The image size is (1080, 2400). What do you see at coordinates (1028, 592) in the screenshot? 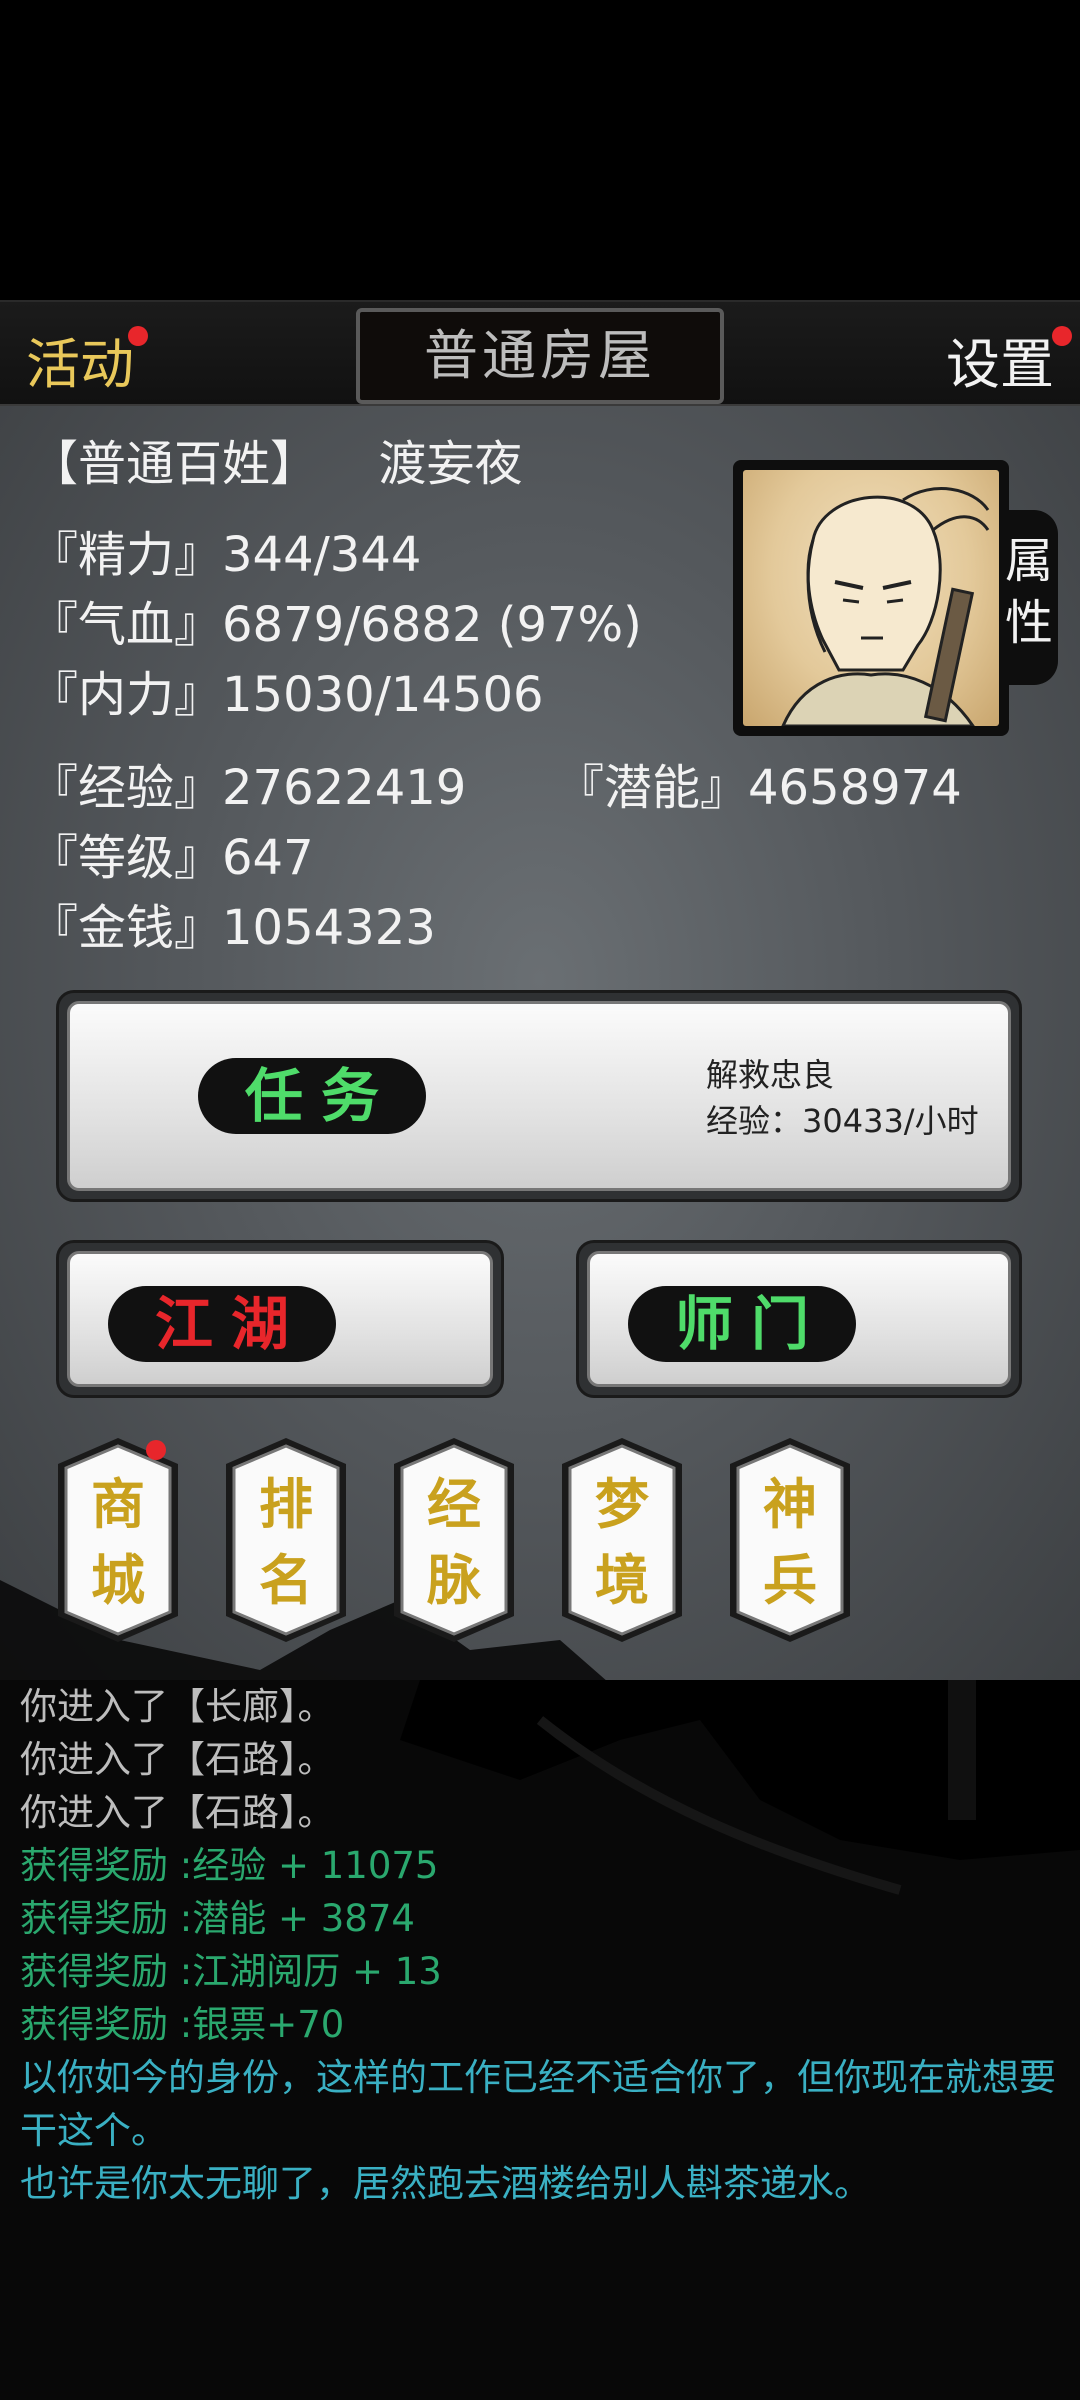
I see `attributes-label: 属性` at bounding box center [1028, 592].